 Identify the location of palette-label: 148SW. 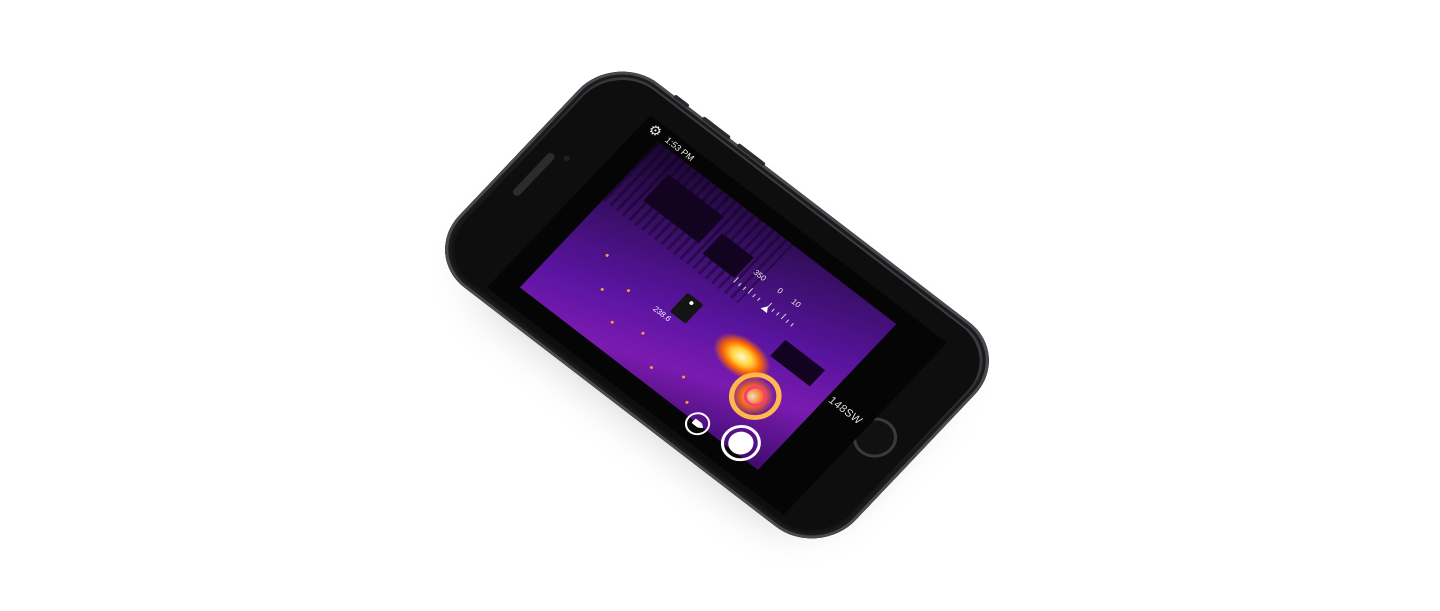
(845, 411).